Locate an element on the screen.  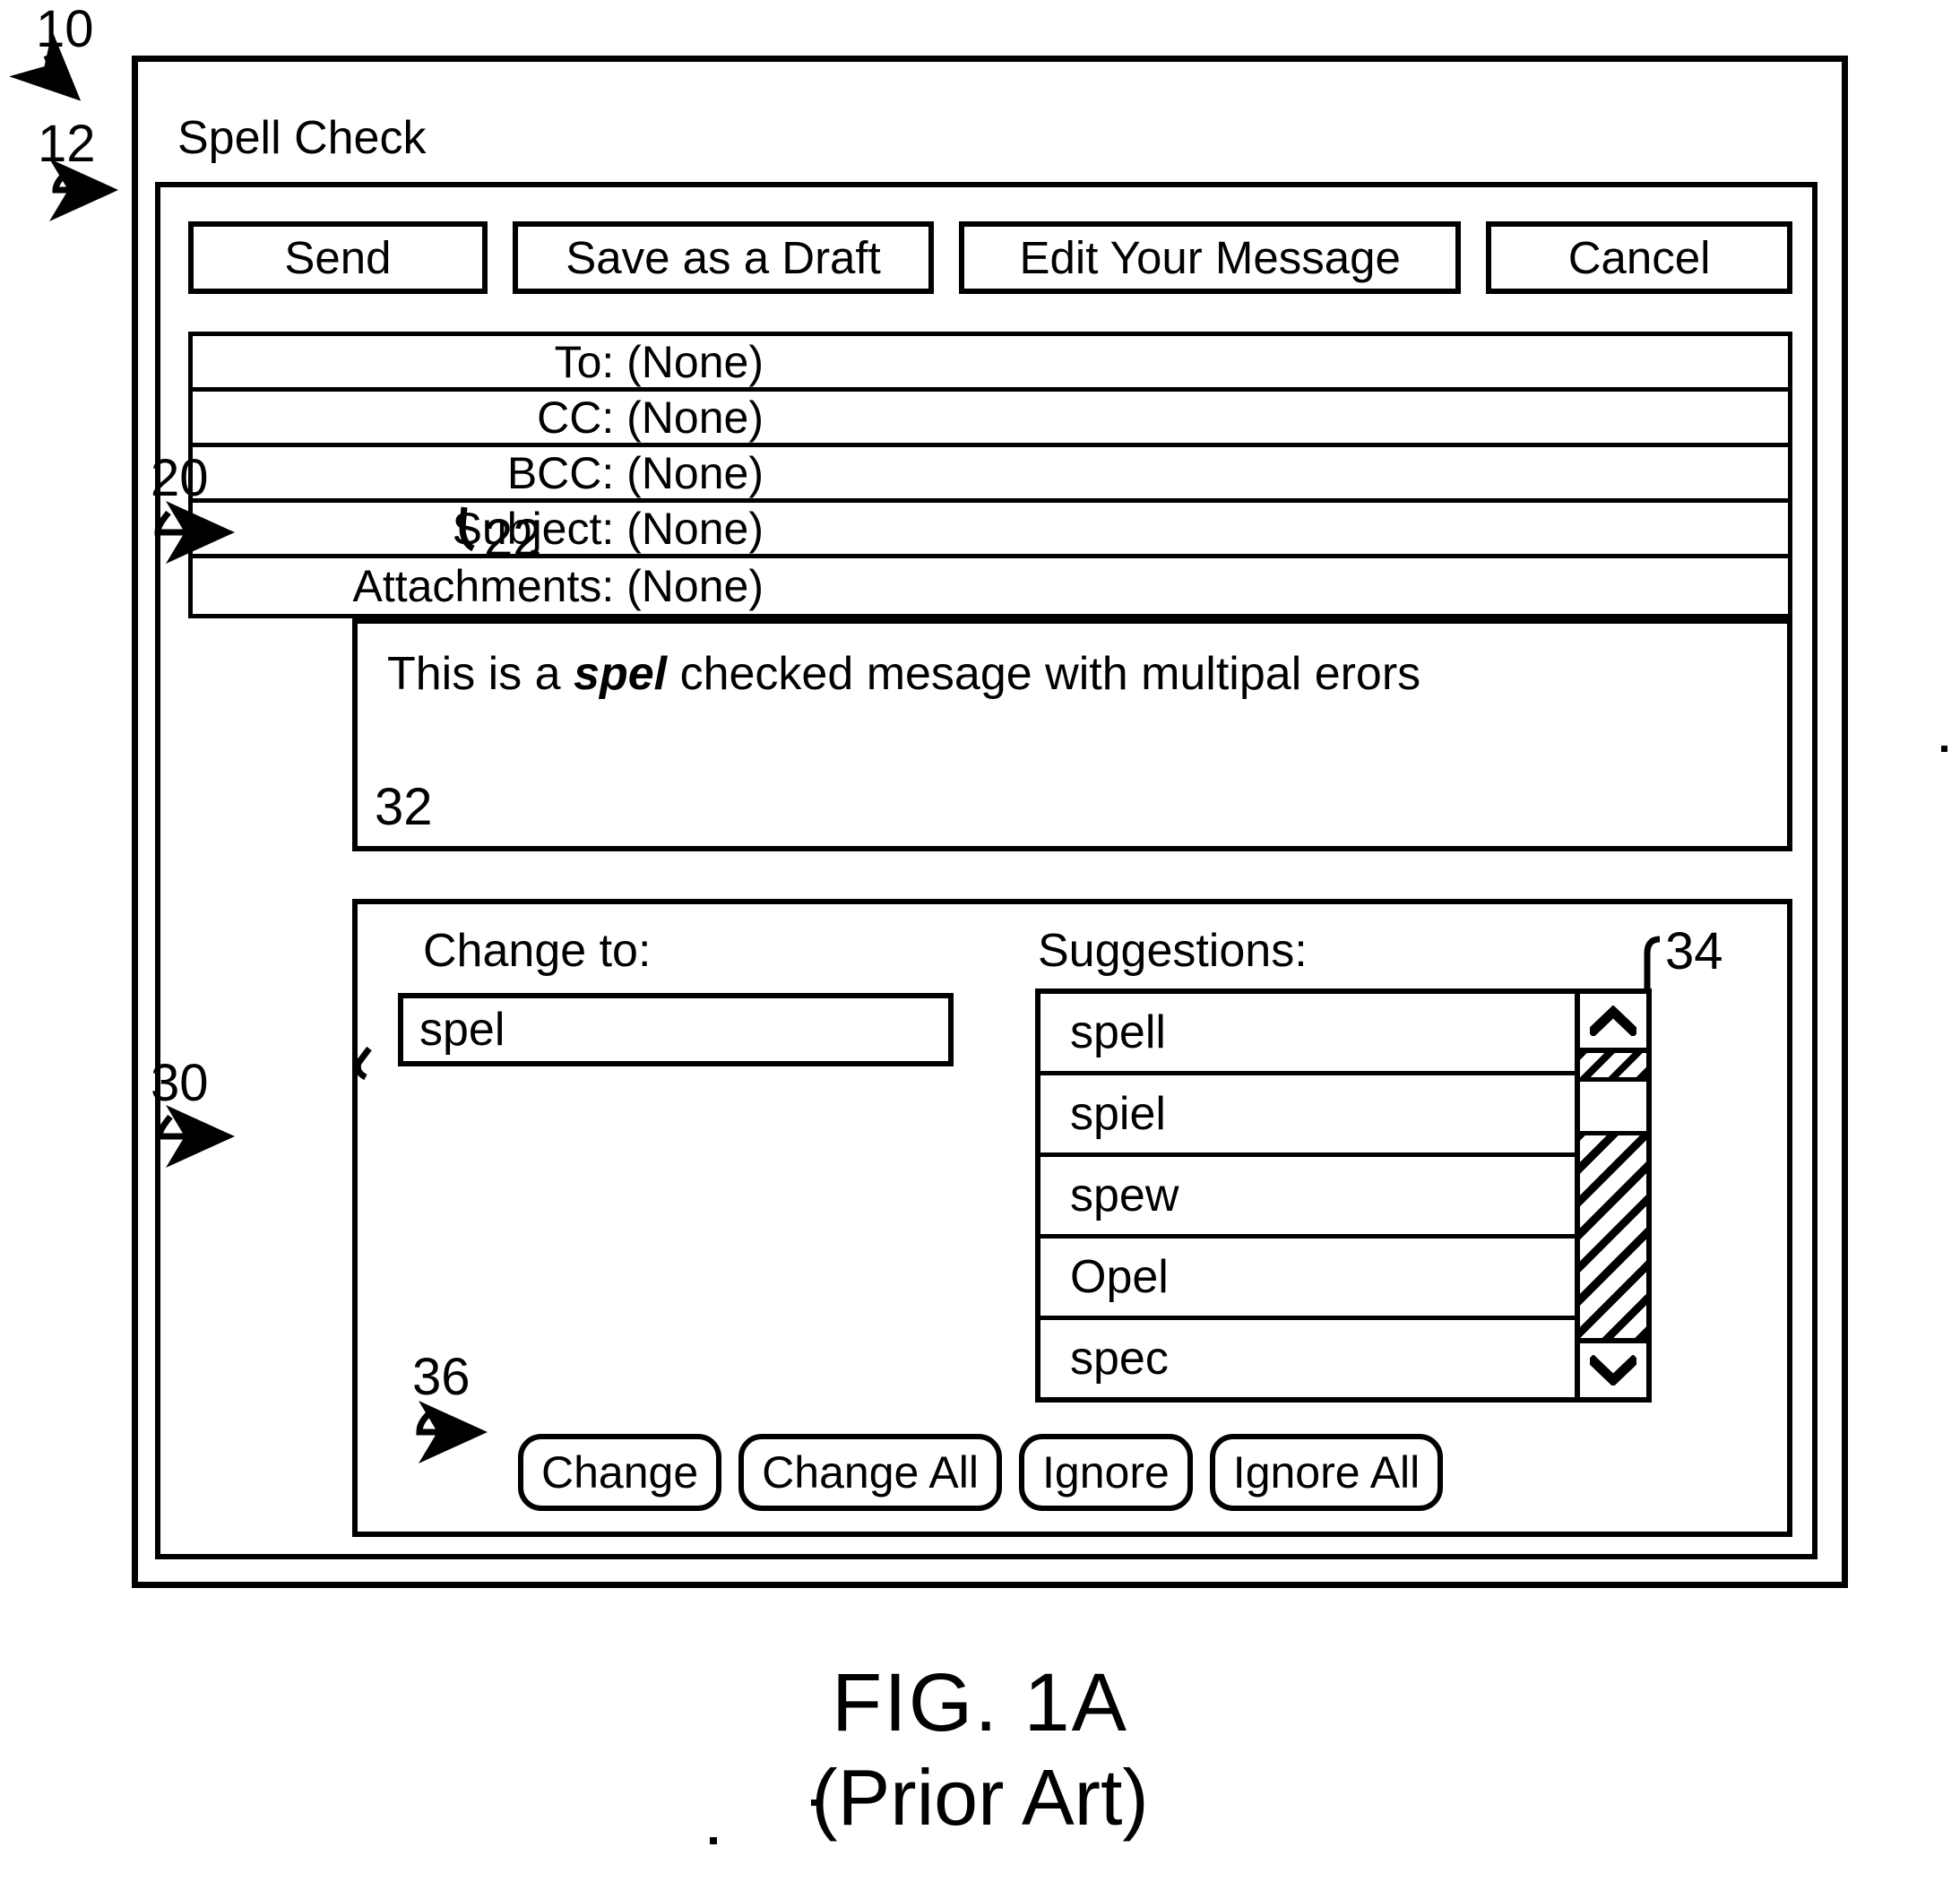
suggestions-label: Suggestions: is located at coordinates (1173, 951).